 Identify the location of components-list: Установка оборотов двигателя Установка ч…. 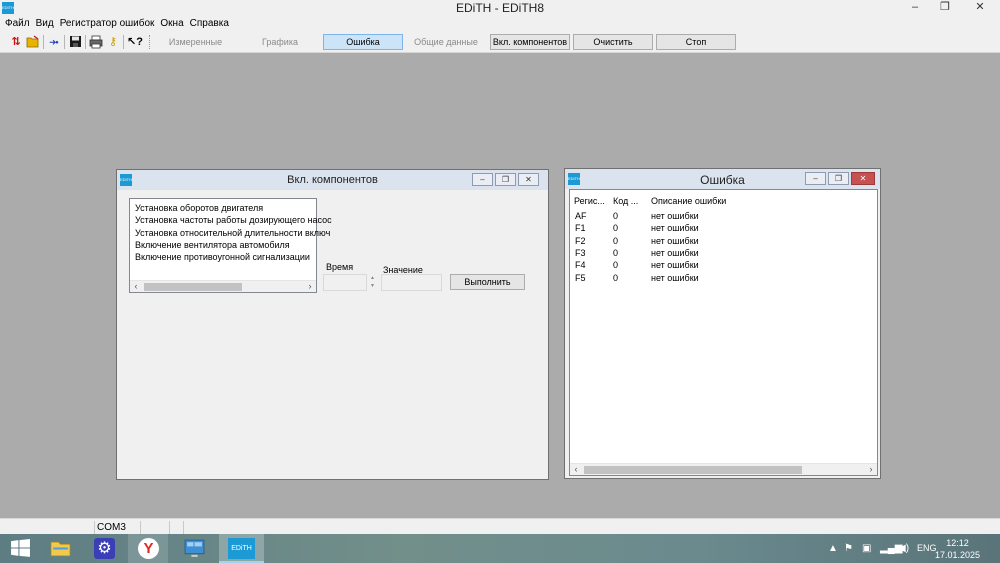
(230, 245).